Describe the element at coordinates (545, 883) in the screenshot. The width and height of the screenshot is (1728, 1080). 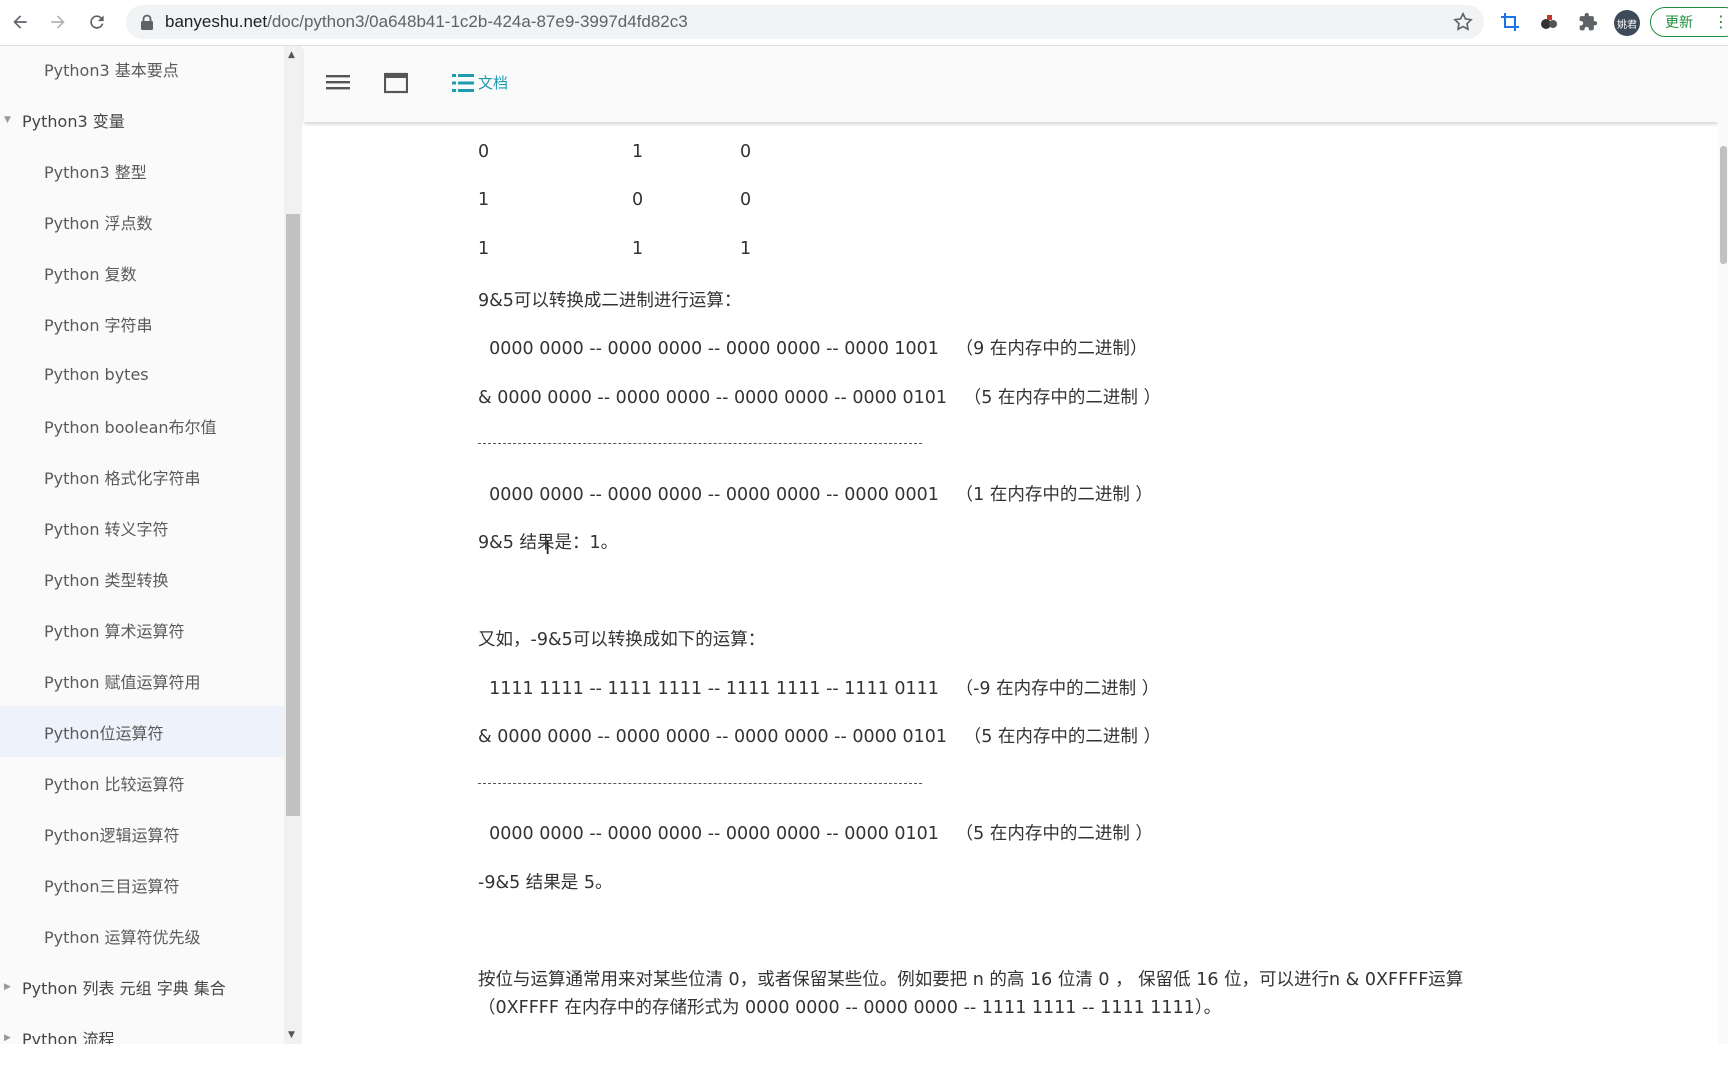
I see `result-line: -9&5 结果是 5。` at that location.